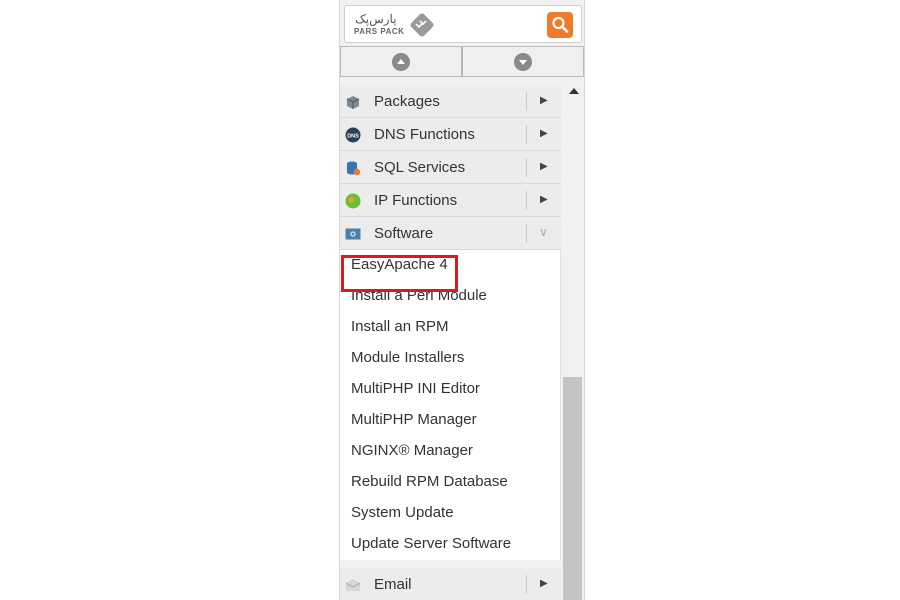  I want to click on submenu-item-update-server-software: Update Server Software, so click(450, 544).